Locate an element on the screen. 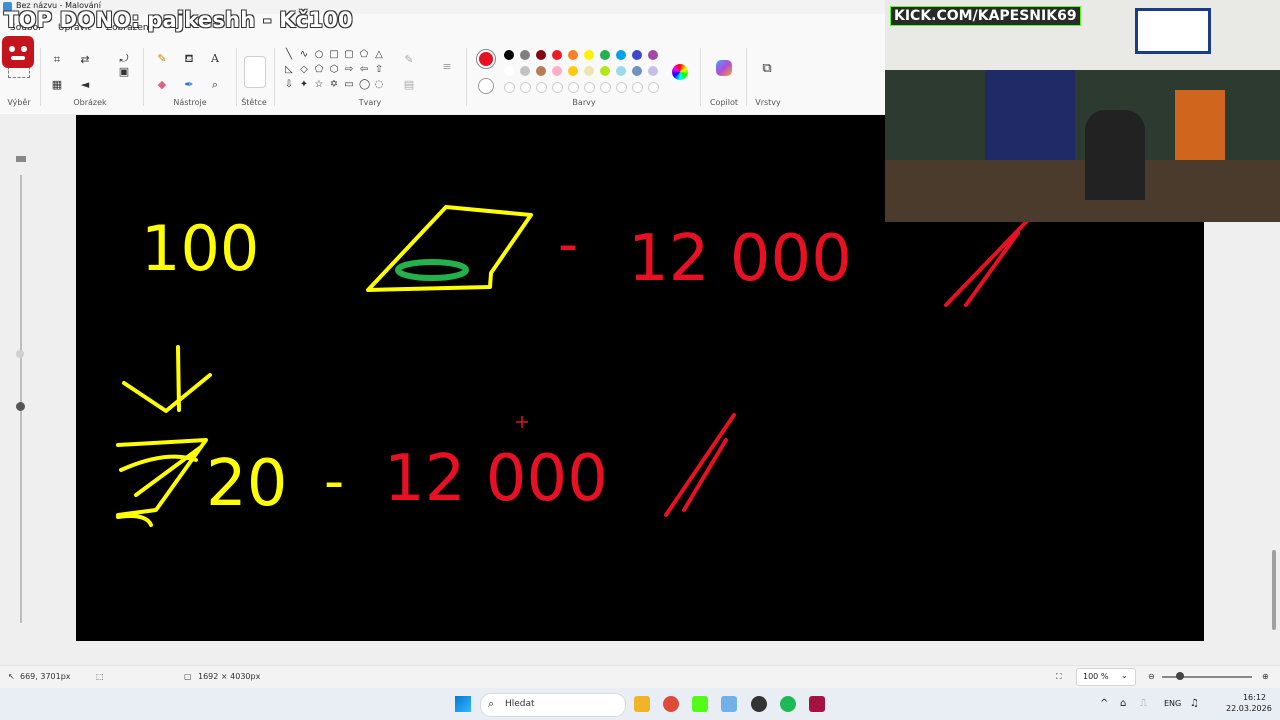  primary-color-ring is located at coordinates (486, 59).